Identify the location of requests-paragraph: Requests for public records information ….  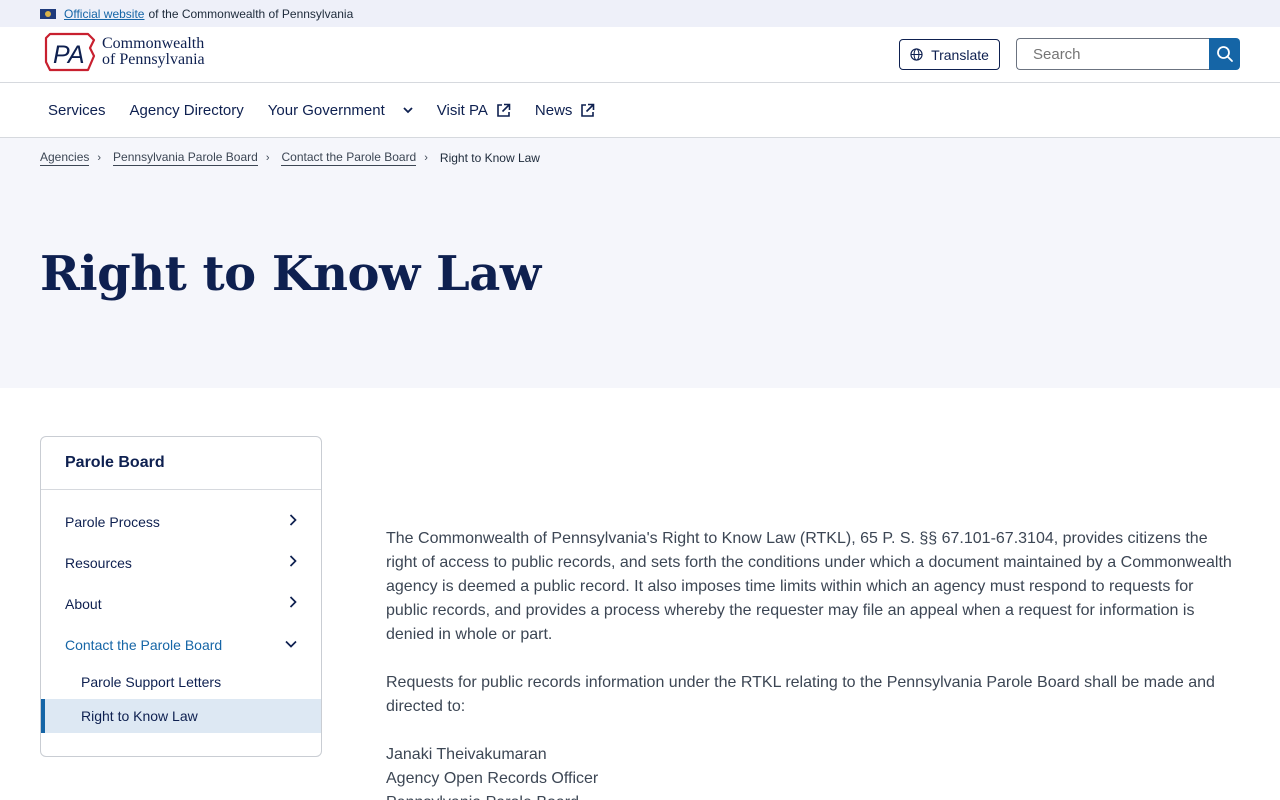
(800, 694).